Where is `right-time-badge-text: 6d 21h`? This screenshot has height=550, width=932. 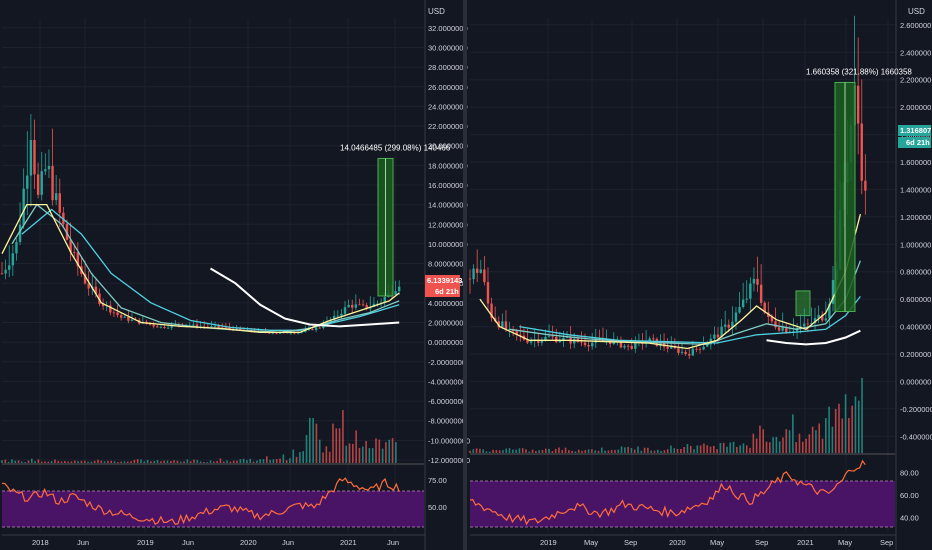
right-time-badge-text: 6d 21h is located at coordinates (918, 142).